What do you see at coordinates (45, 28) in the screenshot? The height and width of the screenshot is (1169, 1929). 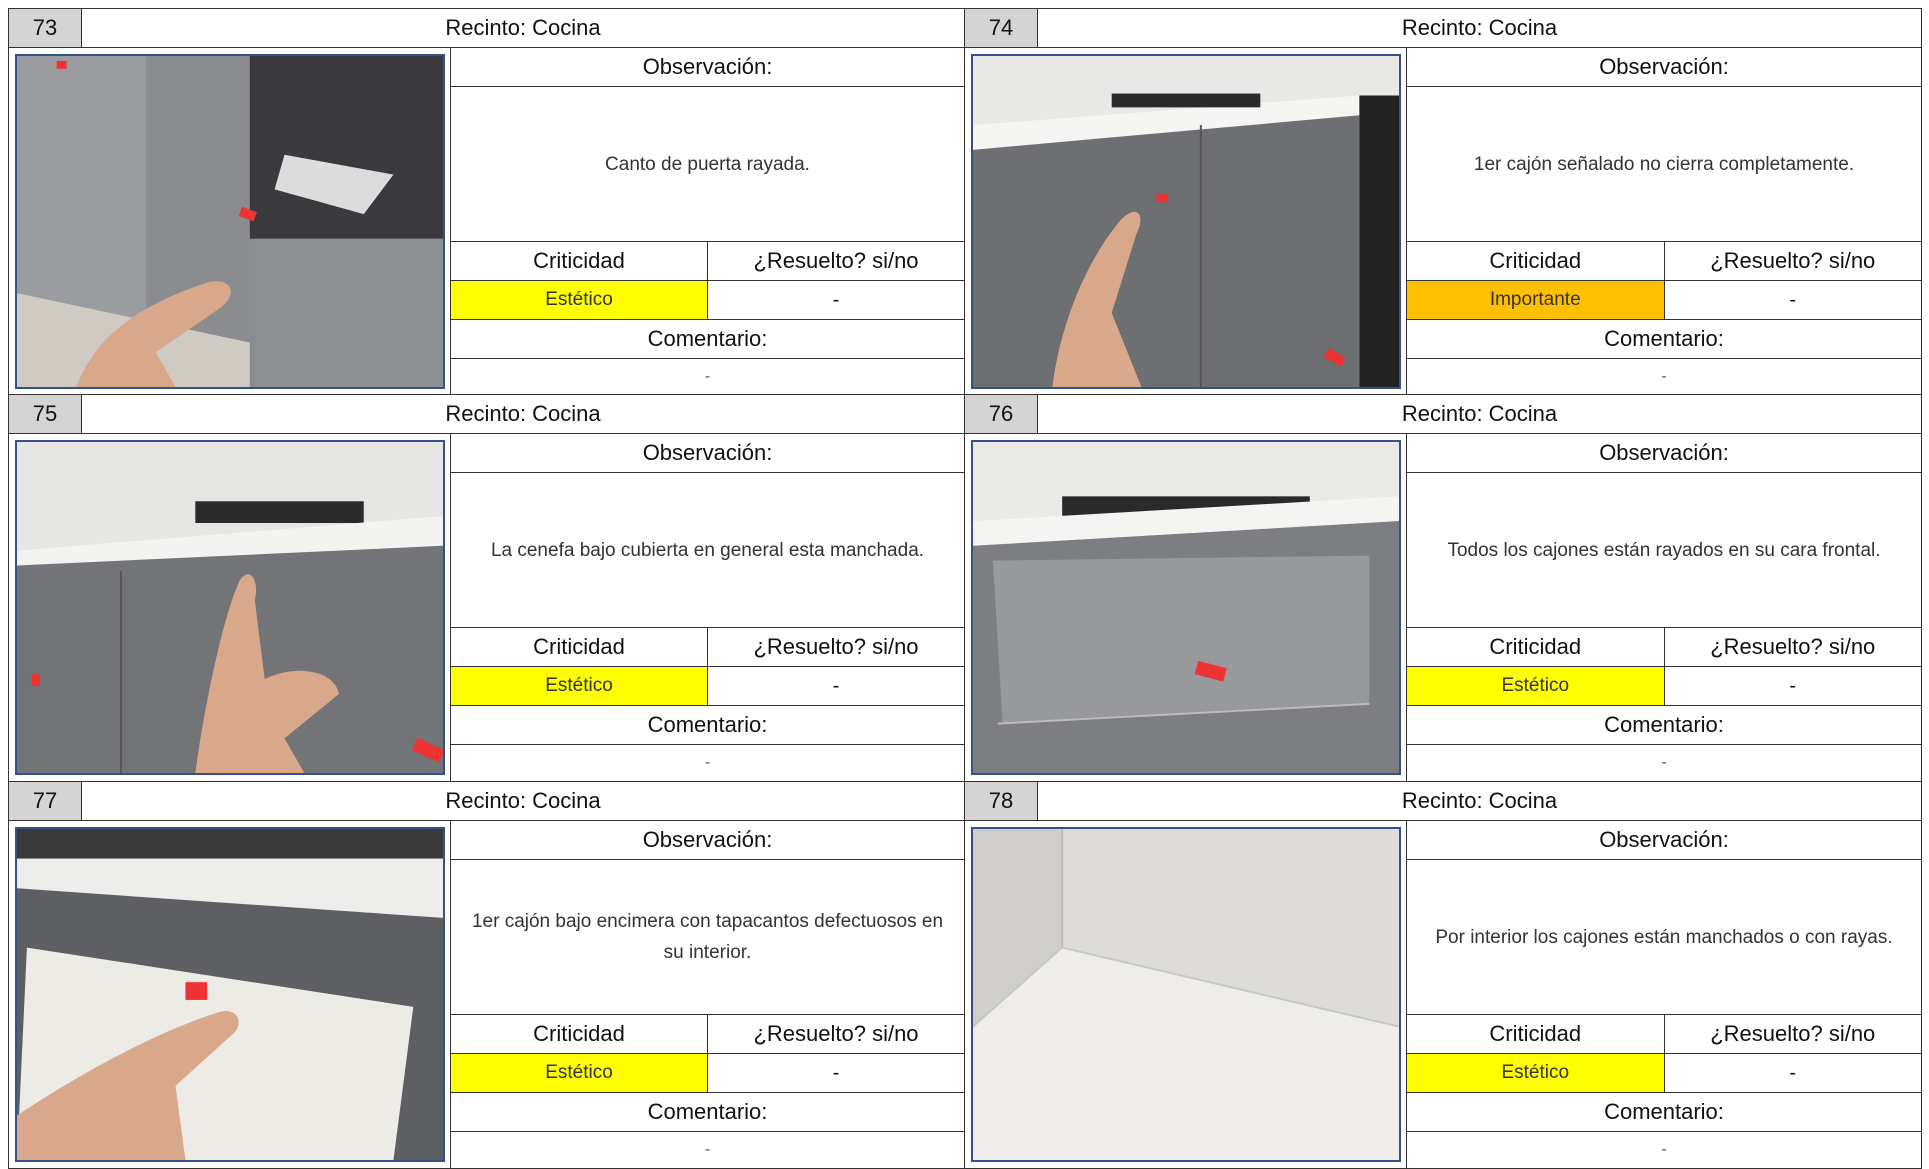 I see `item-number: 73` at bounding box center [45, 28].